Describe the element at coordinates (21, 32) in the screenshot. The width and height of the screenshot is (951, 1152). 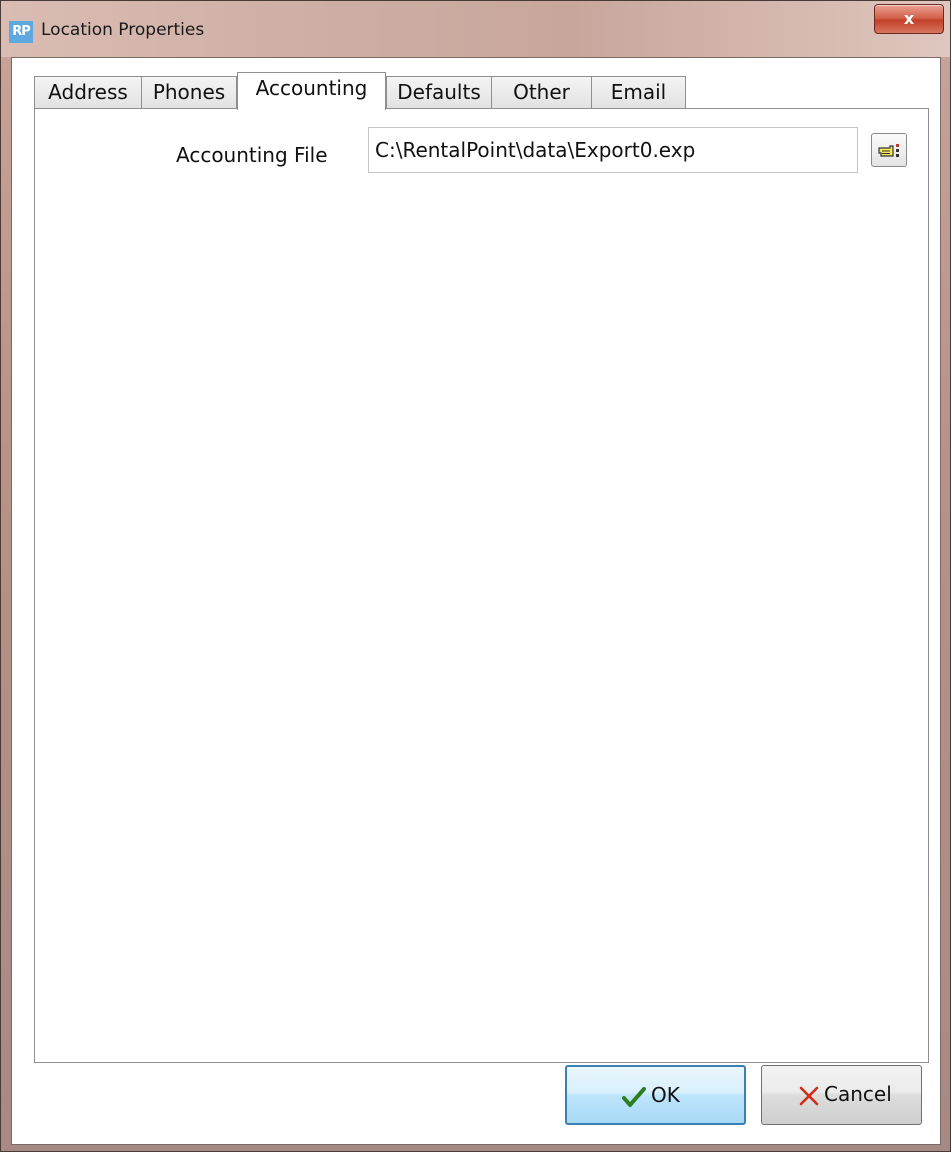
I see `app-icon: RP` at that location.